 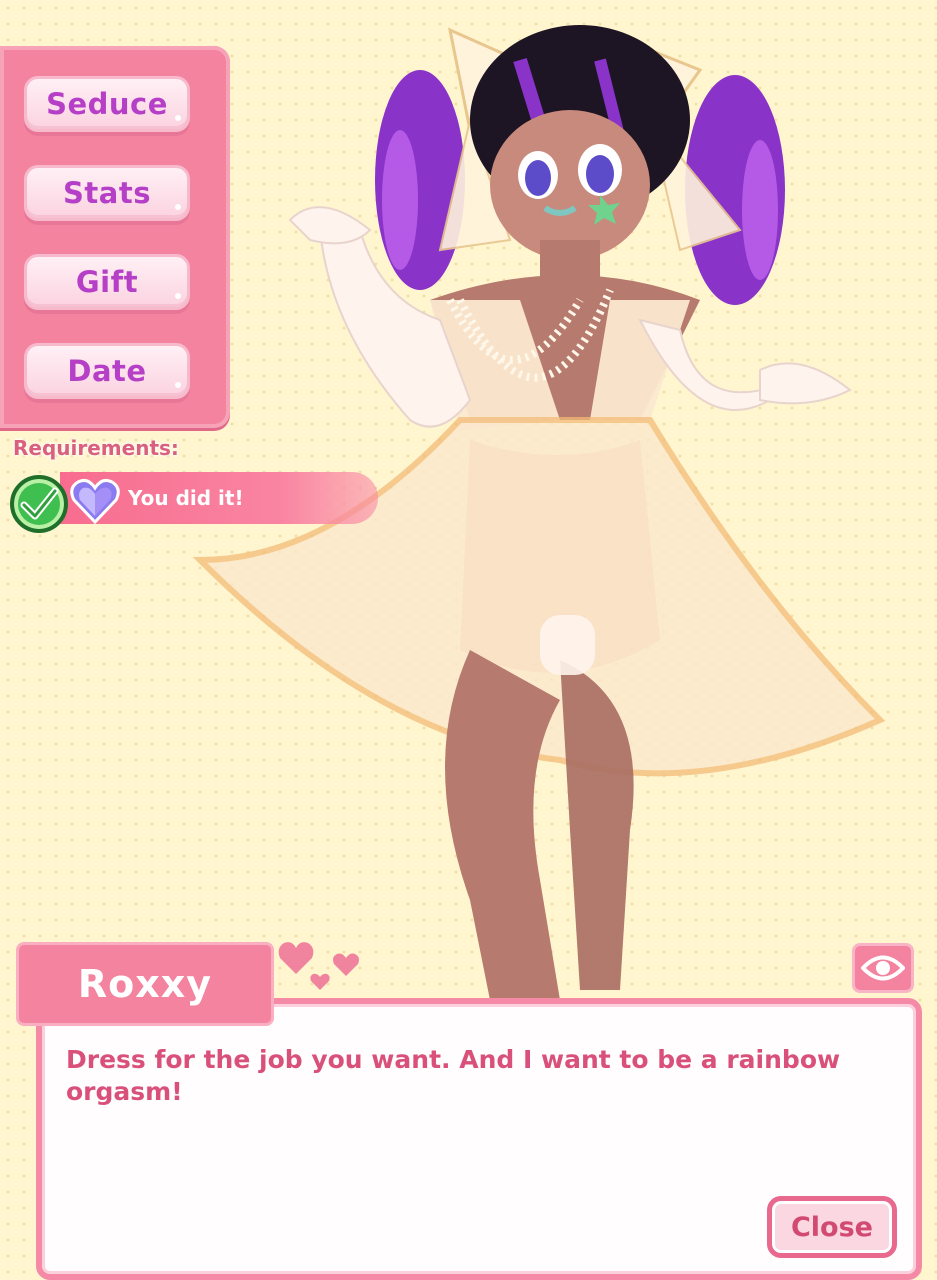 What do you see at coordinates (107, 193) in the screenshot?
I see `stats-button: Stats` at bounding box center [107, 193].